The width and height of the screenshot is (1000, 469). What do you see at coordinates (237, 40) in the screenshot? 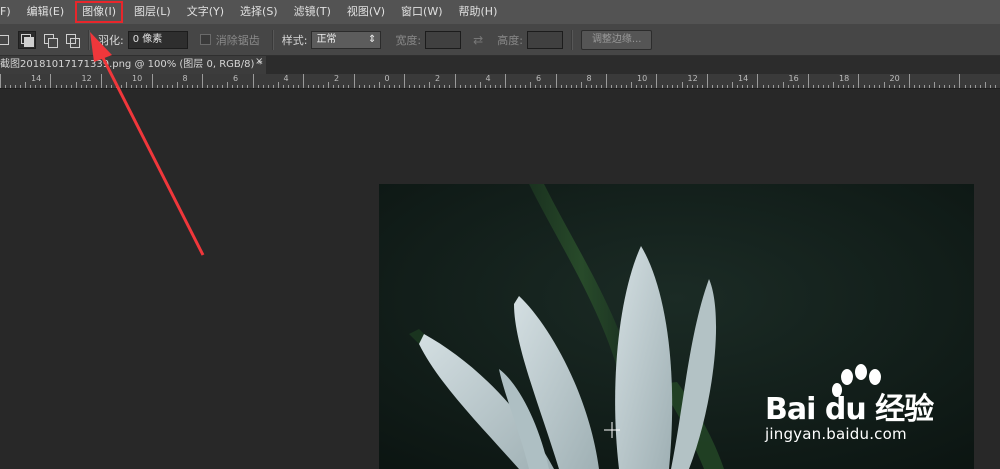
I see `antialias-label: 消除锯齿` at bounding box center [237, 40].